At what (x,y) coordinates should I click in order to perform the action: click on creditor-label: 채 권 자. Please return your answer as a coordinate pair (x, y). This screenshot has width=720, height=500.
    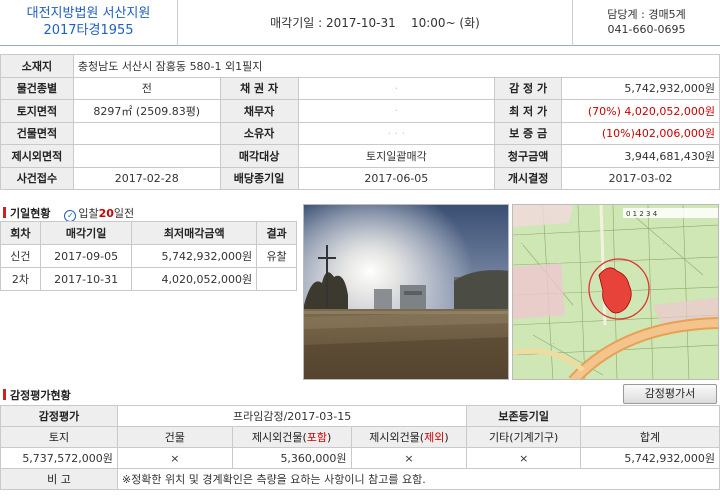
    Looking at the image, I should click on (259, 88).